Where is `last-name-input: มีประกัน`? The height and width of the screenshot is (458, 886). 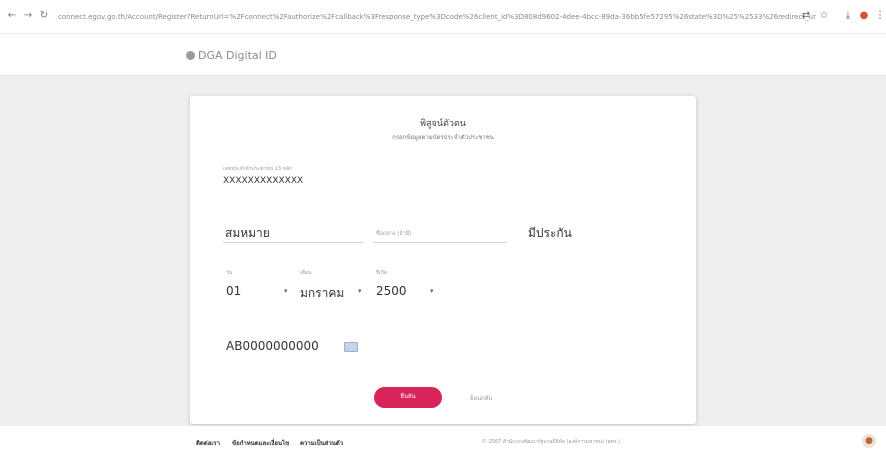 last-name-input: มีประกัน is located at coordinates (550, 233).